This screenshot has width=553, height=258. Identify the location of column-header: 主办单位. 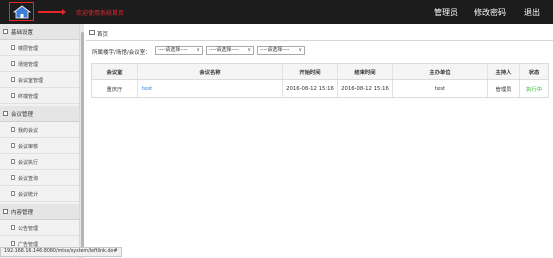
(440, 71).